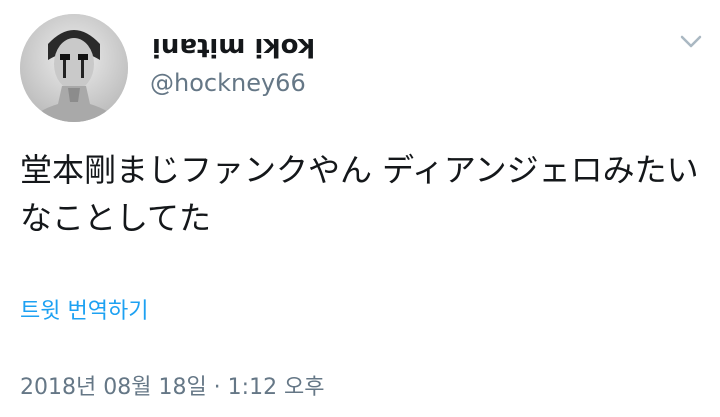 Image resolution: width=720 pixels, height=417 pixels. What do you see at coordinates (233, 47) in the screenshot?
I see `author-display-name: koki mitani` at bounding box center [233, 47].